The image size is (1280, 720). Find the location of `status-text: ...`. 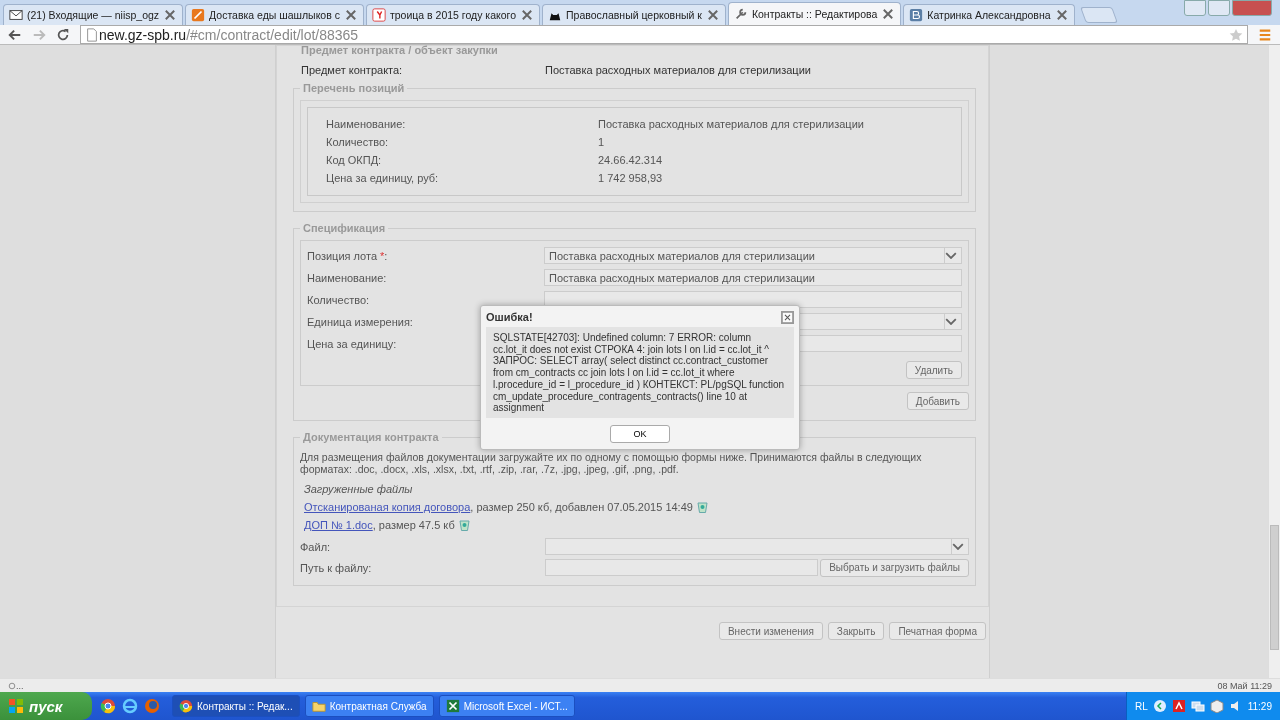

status-text: ... is located at coordinates (20, 685).